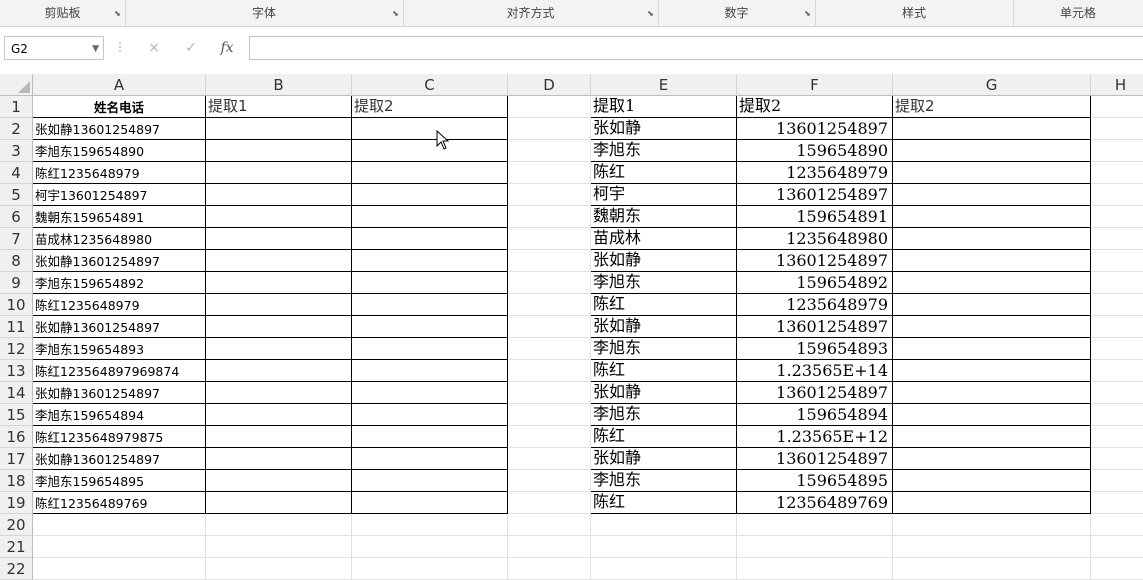 This screenshot has height=580, width=1143. What do you see at coordinates (119, 129) in the screenshot?
I see `cell-a2: 张如静13601254897` at bounding box center [119, 129].